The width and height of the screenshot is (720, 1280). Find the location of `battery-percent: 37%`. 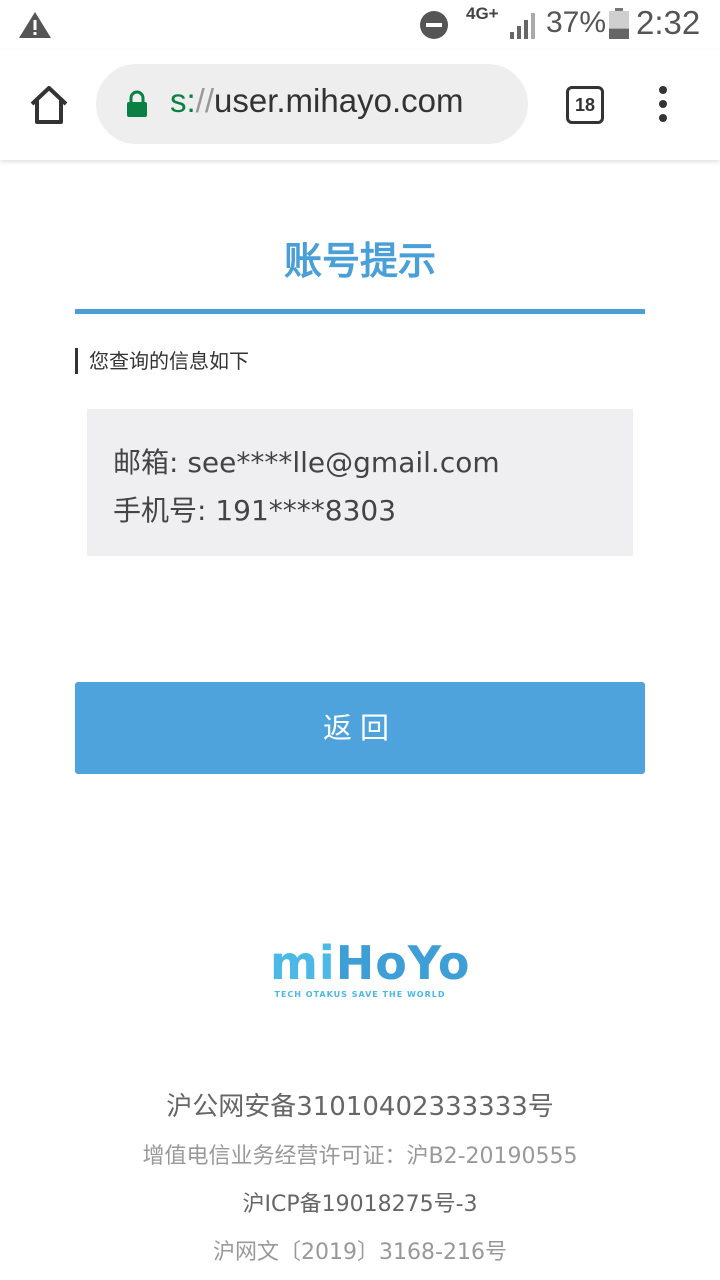

battery-percent: 37% is located at coordinates (576, 22).